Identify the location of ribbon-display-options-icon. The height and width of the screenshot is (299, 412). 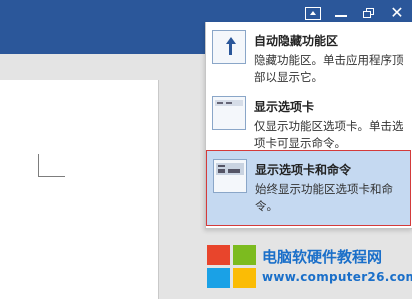
(313, 13).